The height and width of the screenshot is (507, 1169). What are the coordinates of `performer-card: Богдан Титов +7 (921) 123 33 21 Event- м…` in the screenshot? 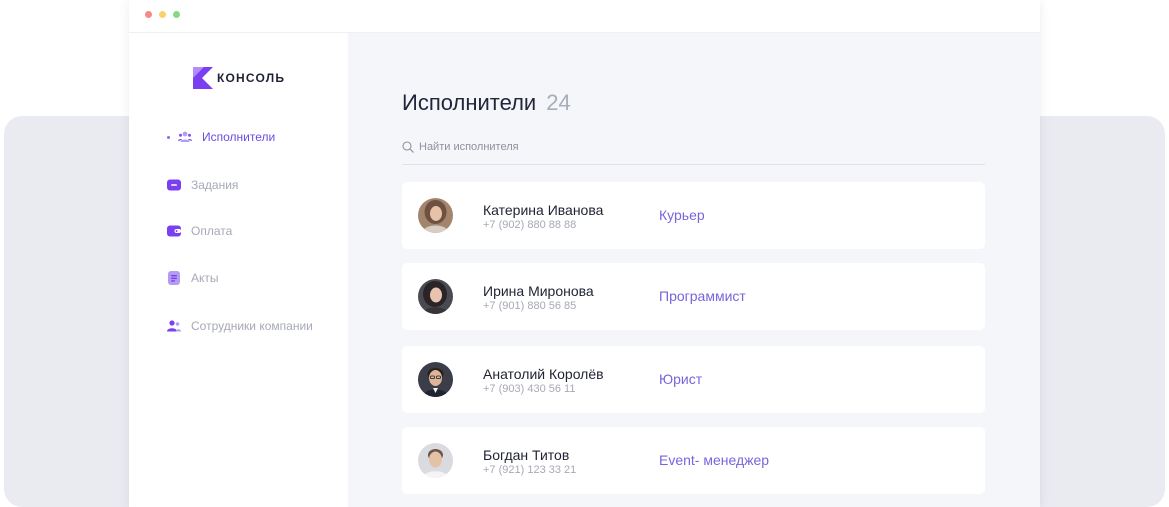 It's located at (693, 460).